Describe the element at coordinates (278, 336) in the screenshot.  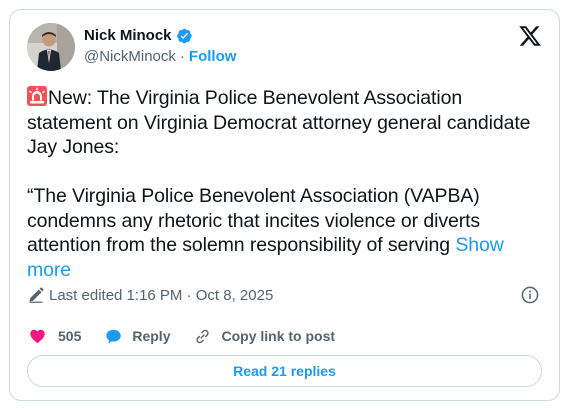
I see `copy-link-label: Copy link to post` at that location.